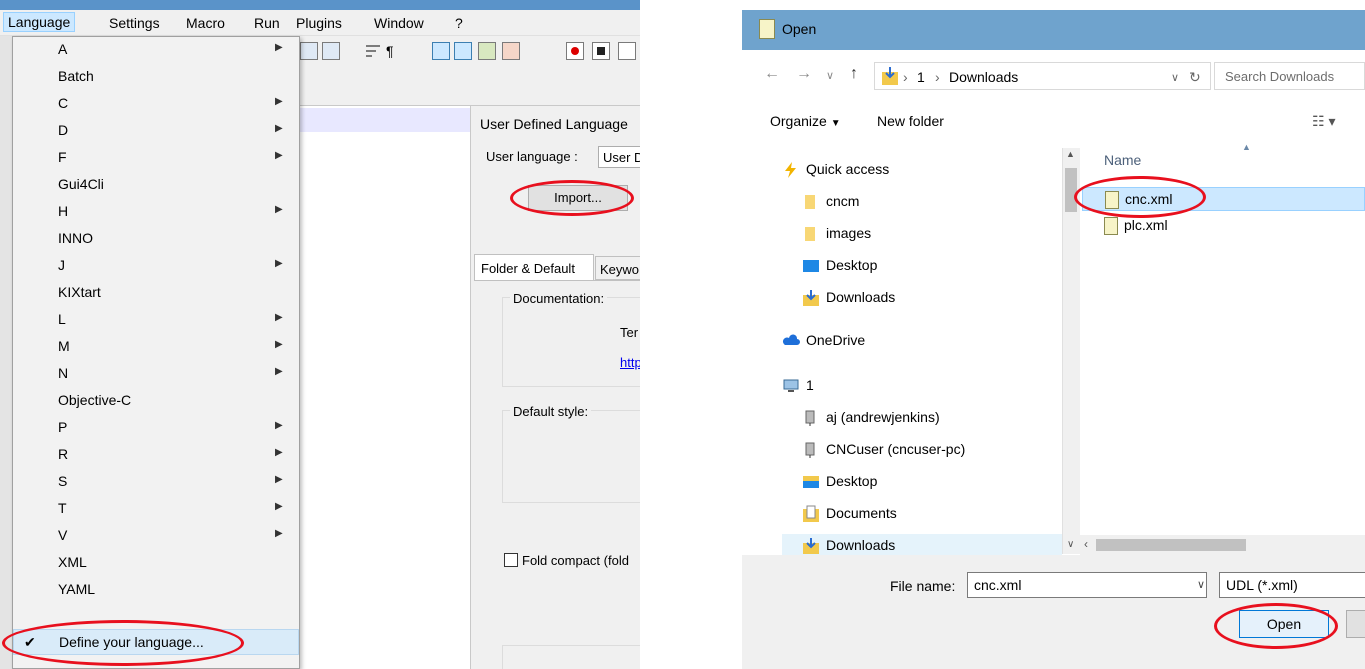 This screenshot has height=669, width=1365. Describe the element at coordinates (156, 131) in the screenshot. I see `menu-item-d: D ▶` at that location.